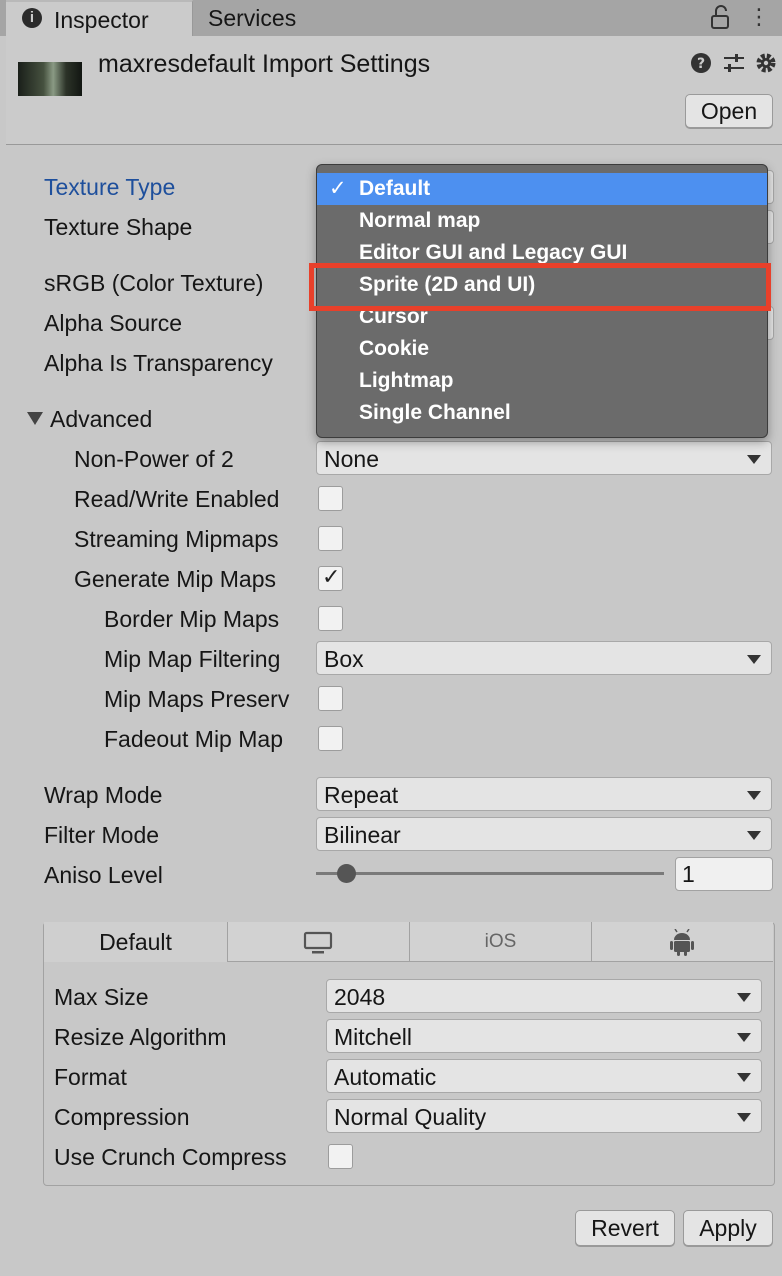  Describe the element at coordinates (32, 18) in the screenshot. I see `info-icon: i` at that location.